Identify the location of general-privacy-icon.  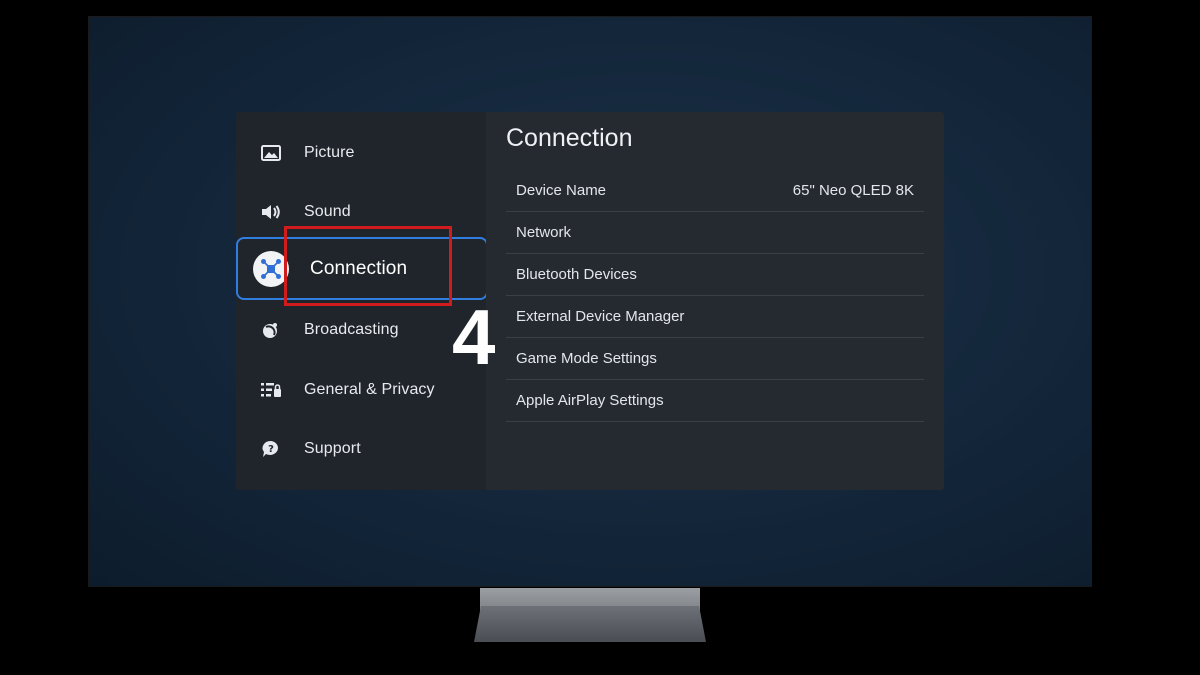
(271, 390).